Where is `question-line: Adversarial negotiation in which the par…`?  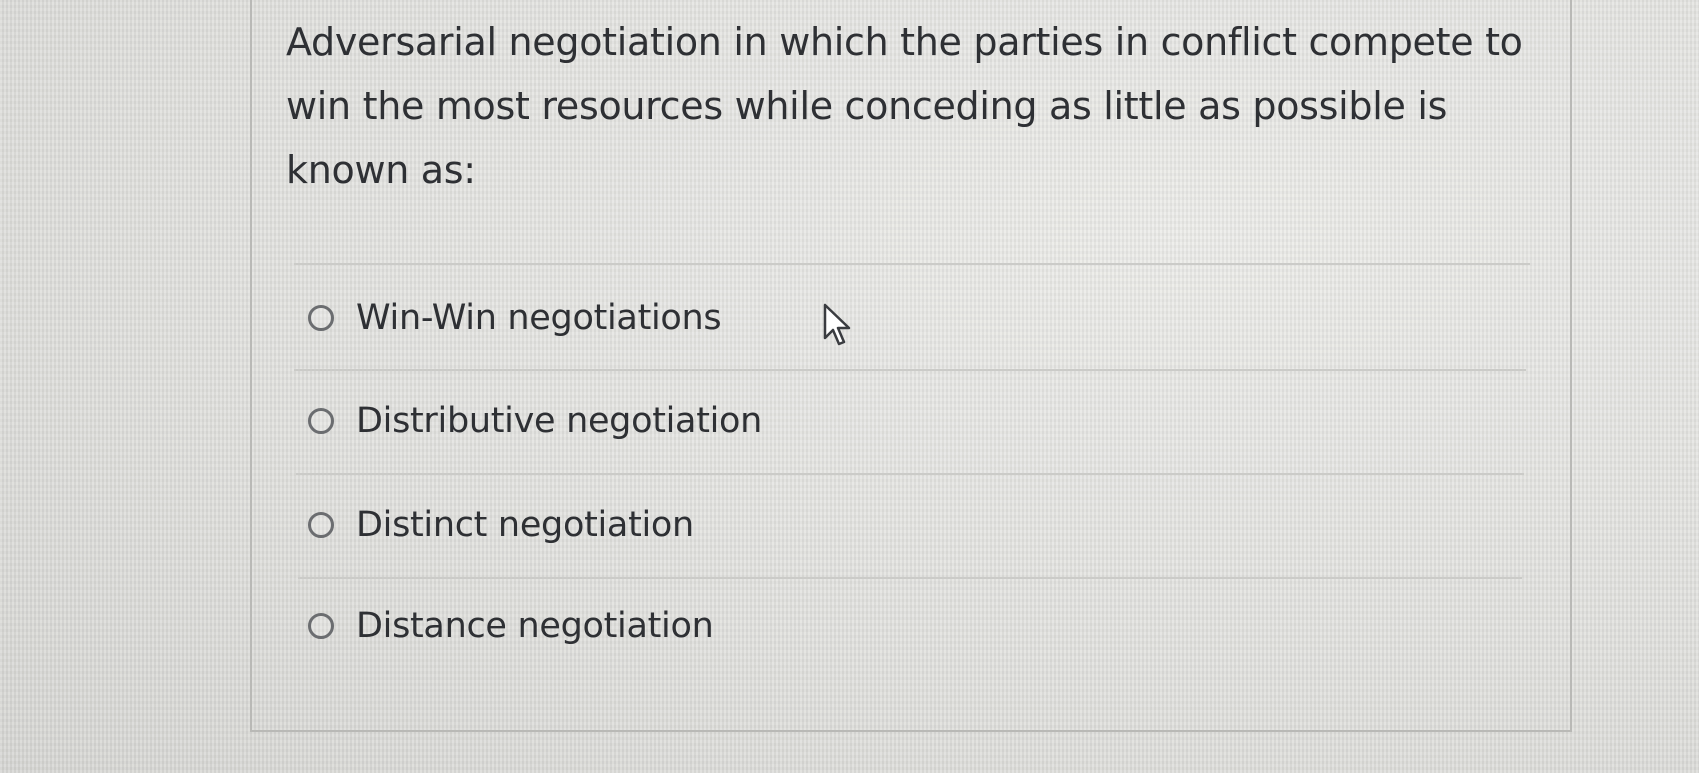
question-line: Adversarial negotiation in which the par… is located at coordinates (904, 42).